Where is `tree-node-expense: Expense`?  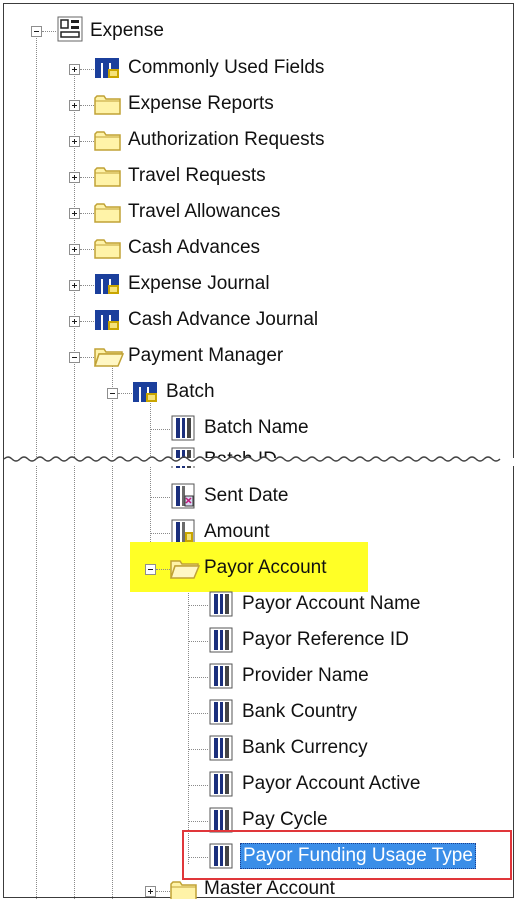 tree-node-expense: Expense is located at coordinates (254, 31).